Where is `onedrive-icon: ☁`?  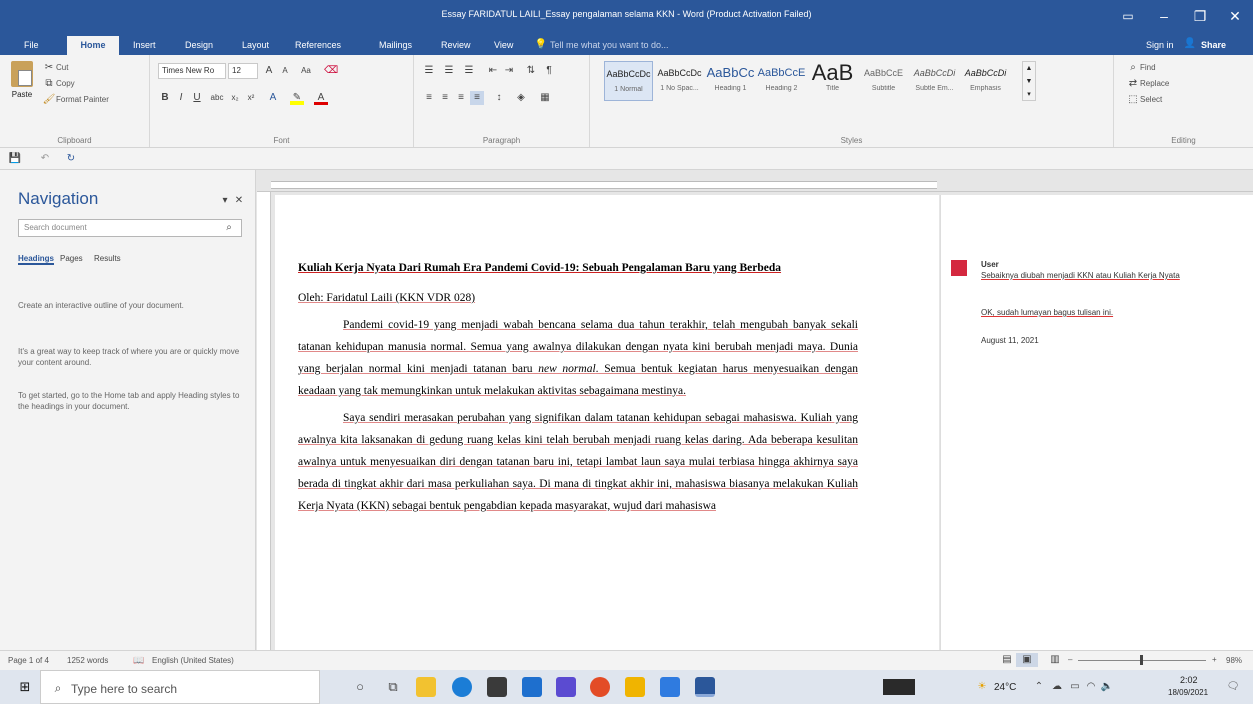 onedrive-icon: ☁ is located at coordinates (1057, 687).